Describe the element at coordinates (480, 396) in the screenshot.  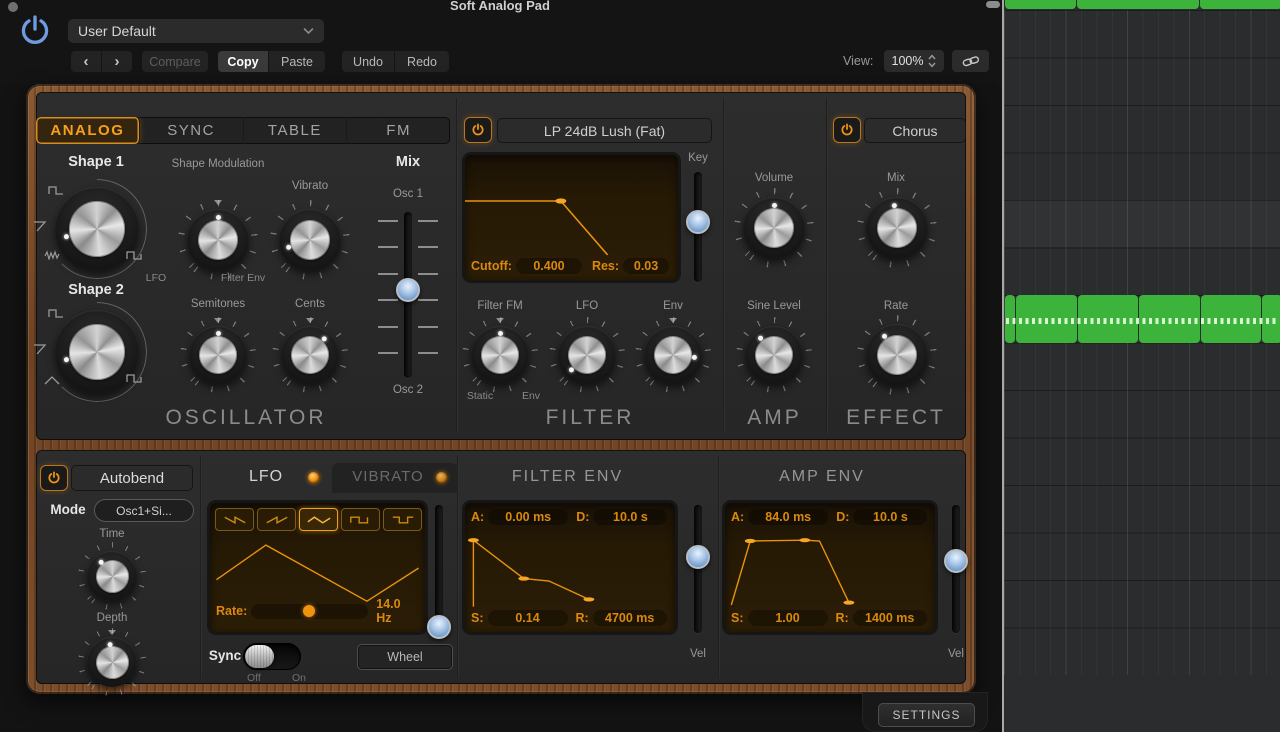
I see `filter-fm-min-label: Static` at that location.